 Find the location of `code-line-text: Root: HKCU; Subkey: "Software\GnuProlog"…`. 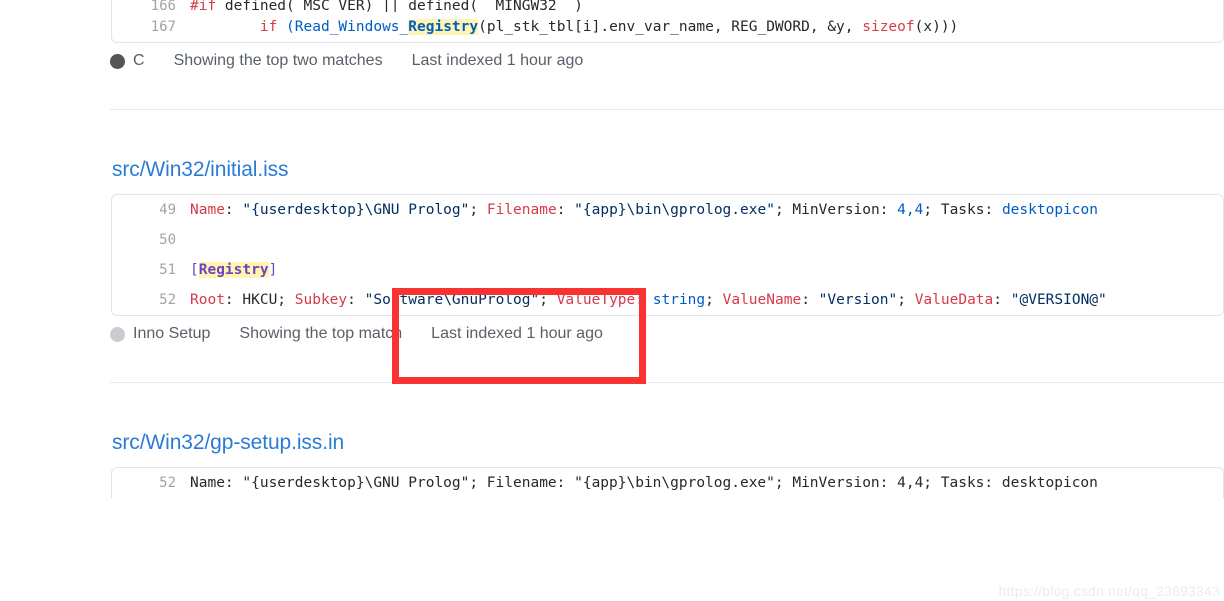

code-line-text: Root: HKCU; Subkey: "Software\GnuProlog"… is located at coordinates (706, 300).